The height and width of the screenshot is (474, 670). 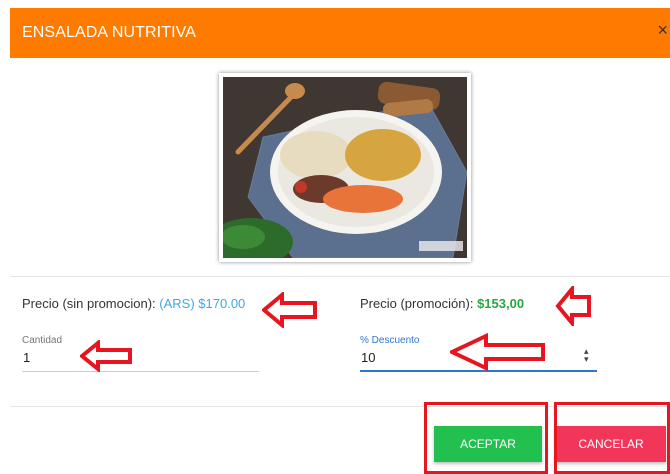 I want to click on dialog-title: ENSALADA NUTRITIVA, so click(x=109, y=32).